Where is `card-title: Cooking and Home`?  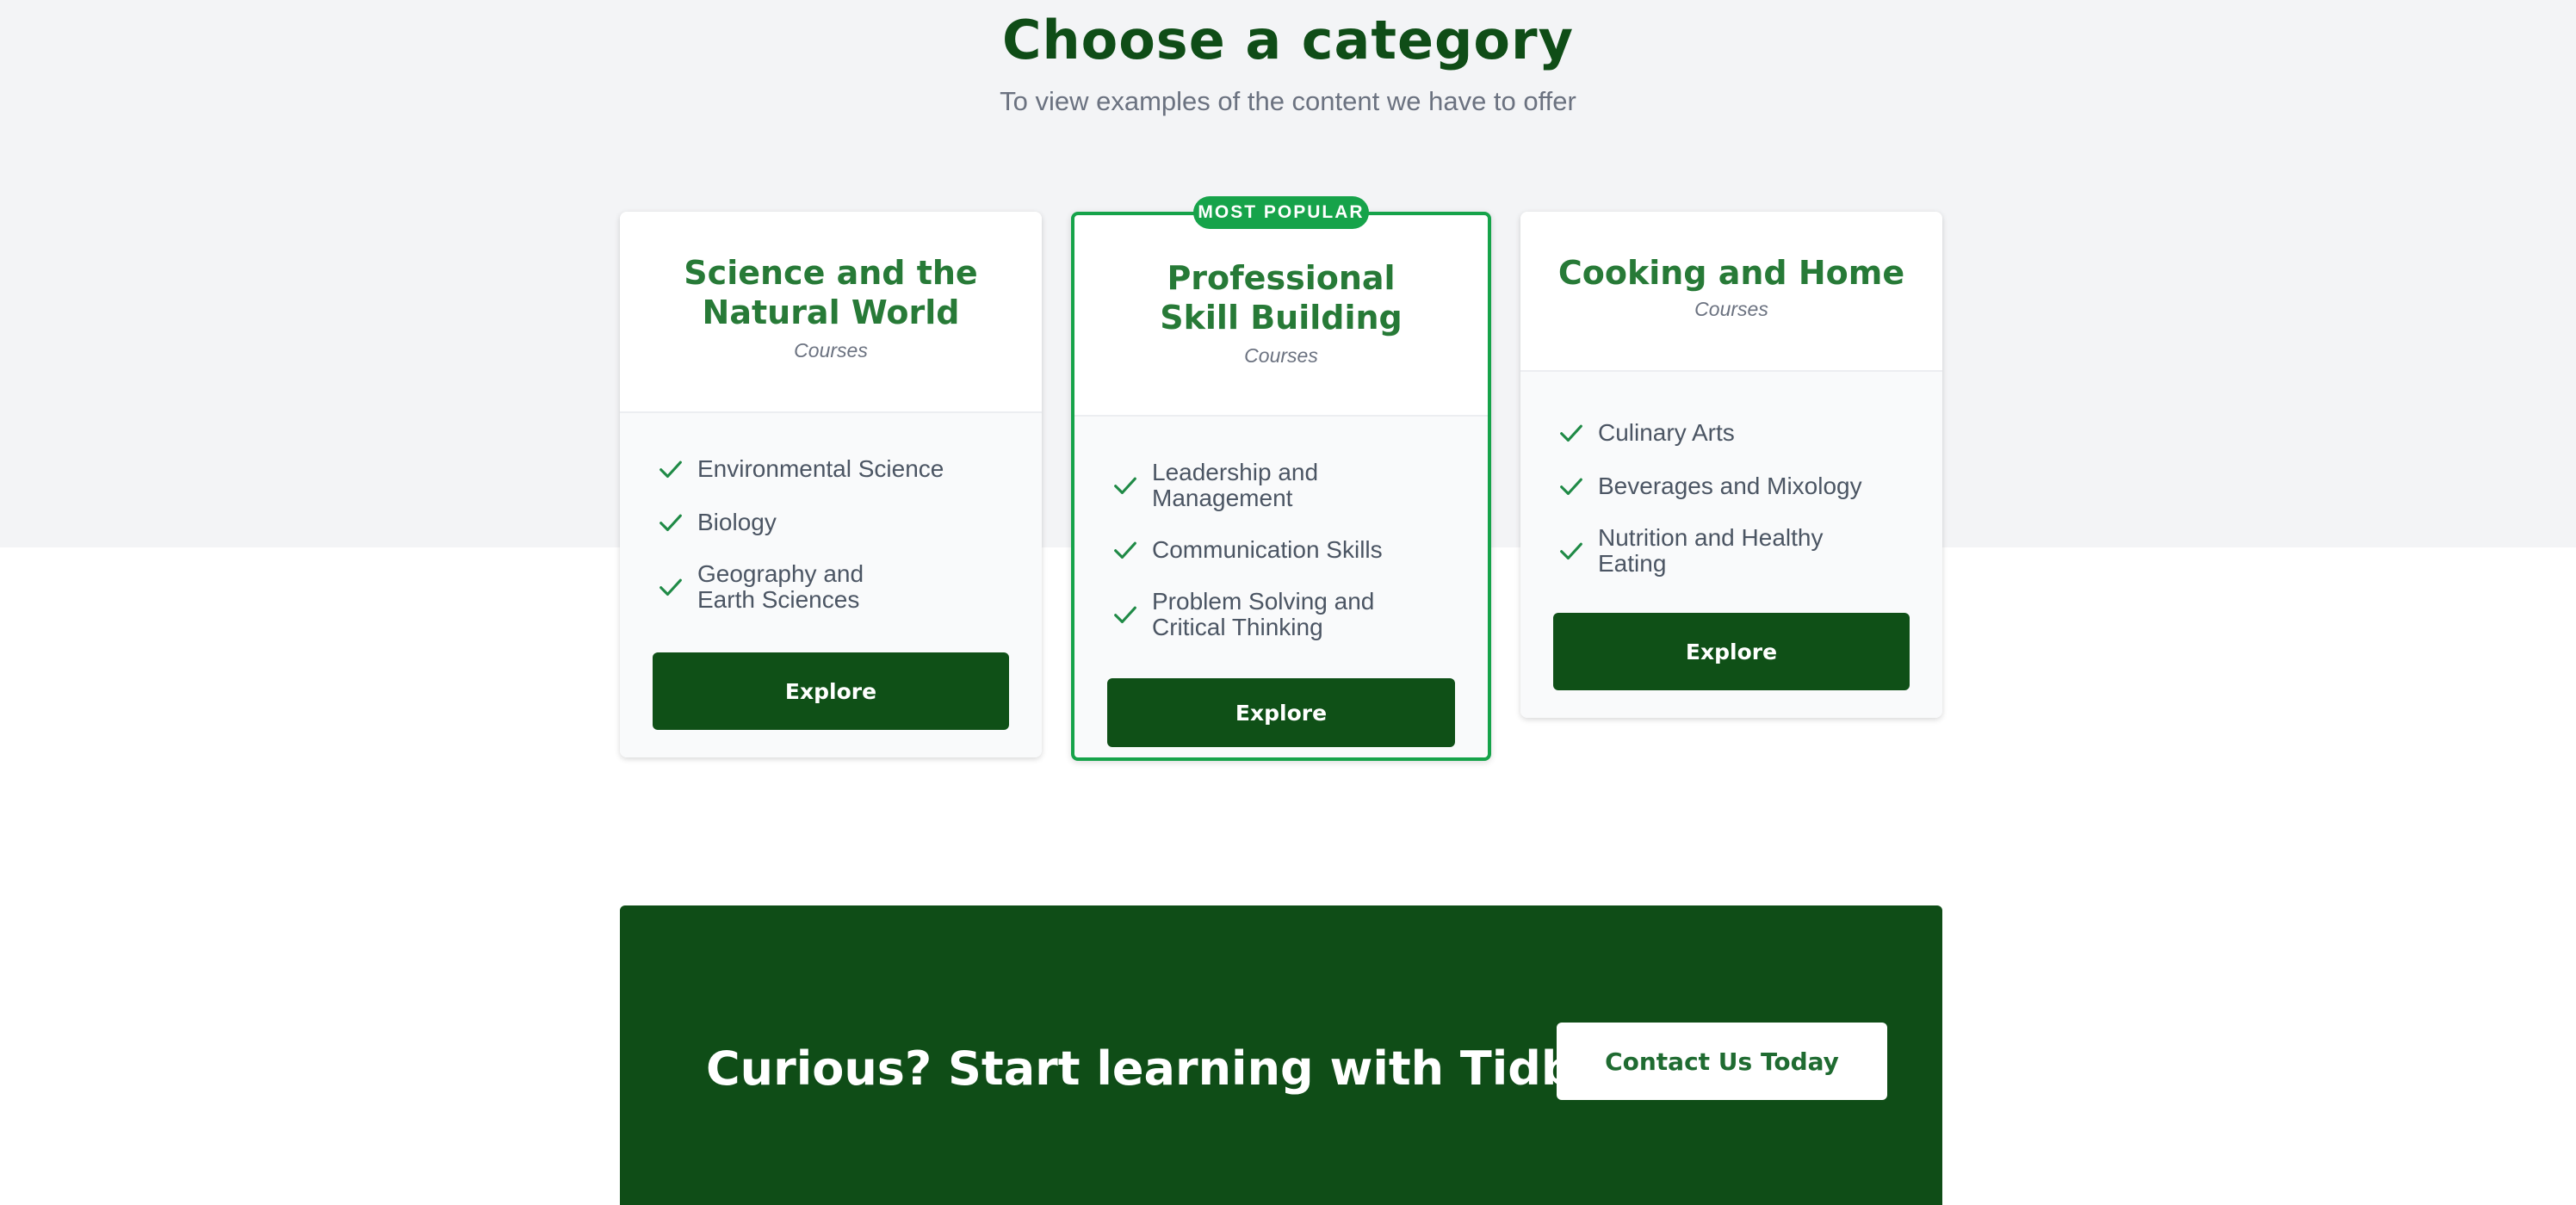
card-title: Cooking and Home is located at coordinates (1731, 273).